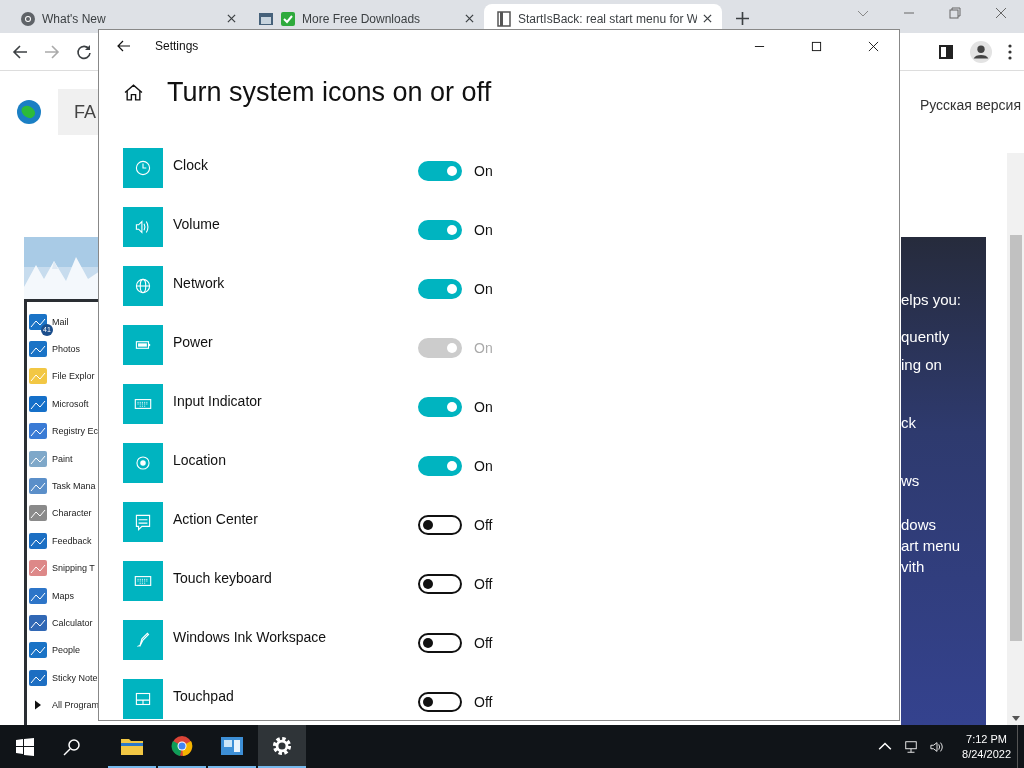 The width and height of the screenshot is (1024, 768). Describe the element at coordinates (931, 546) in the screenshot. I see `banner-text: art menu` at that location.